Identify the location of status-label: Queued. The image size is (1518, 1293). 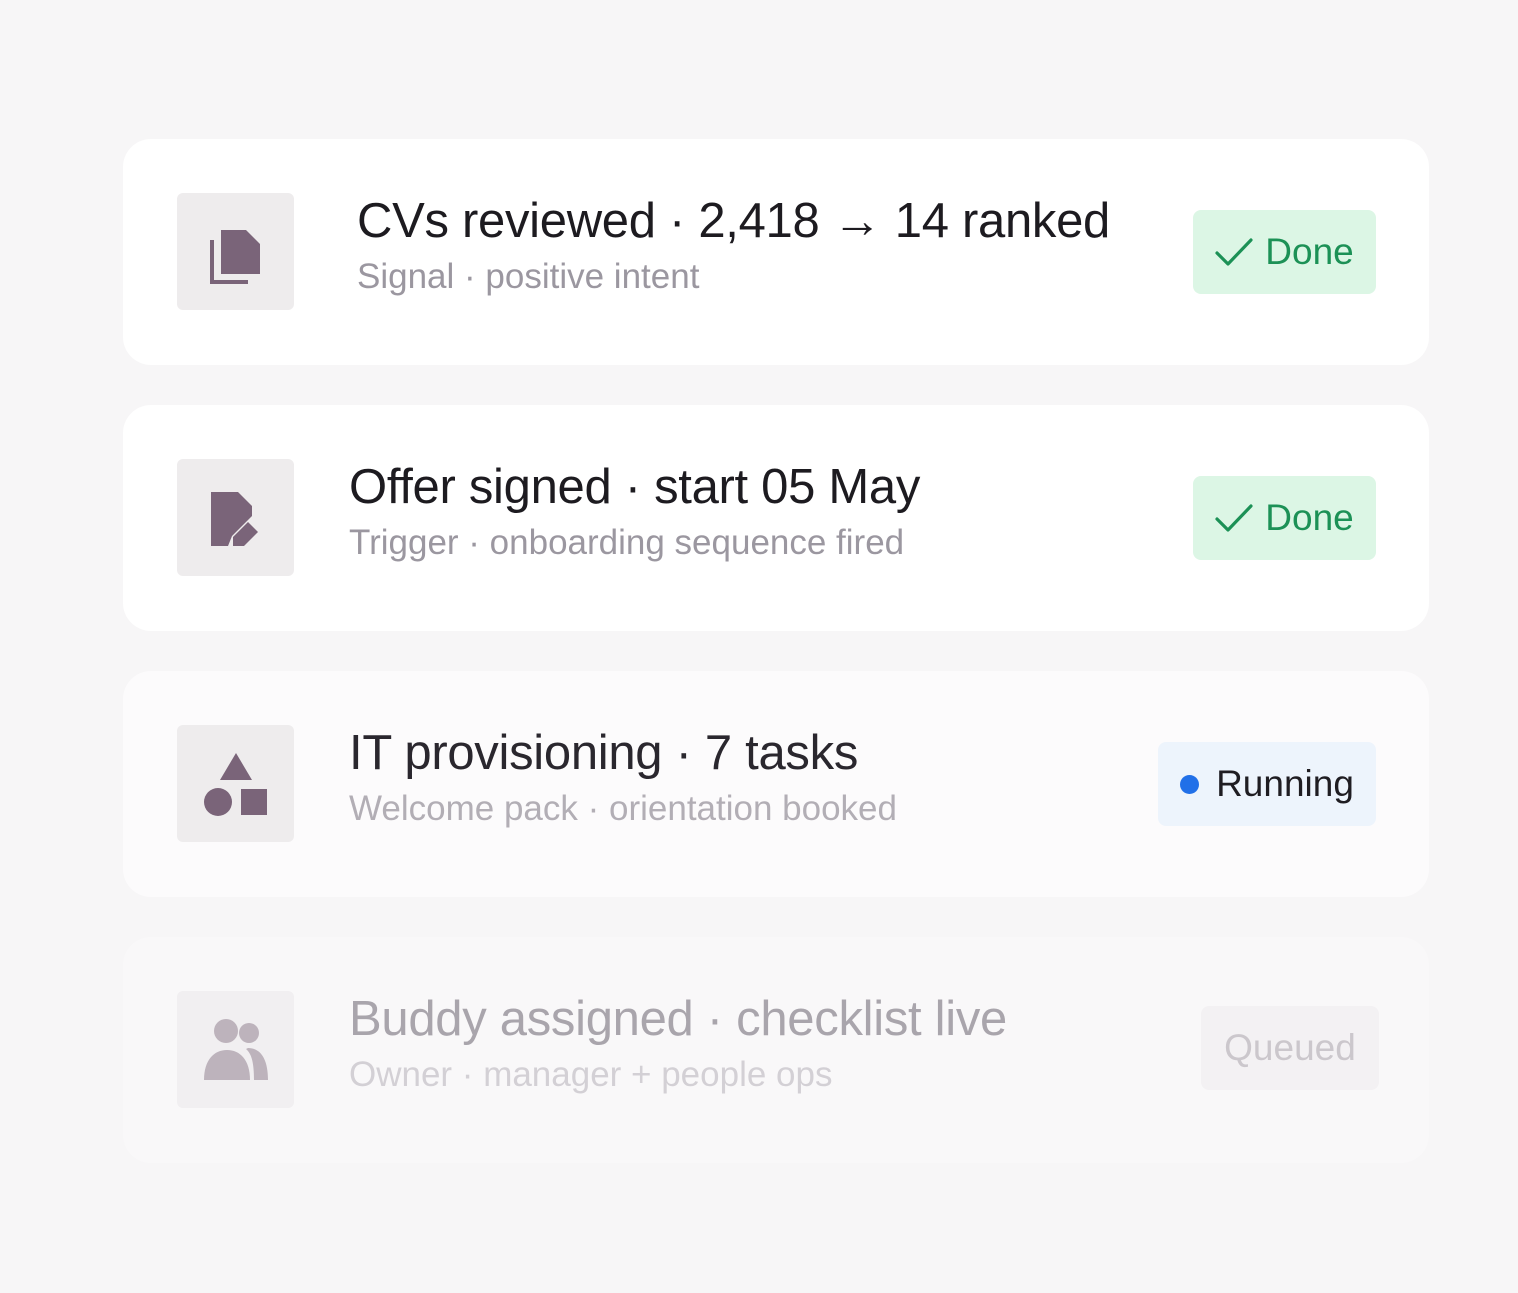
(1290, 1047).